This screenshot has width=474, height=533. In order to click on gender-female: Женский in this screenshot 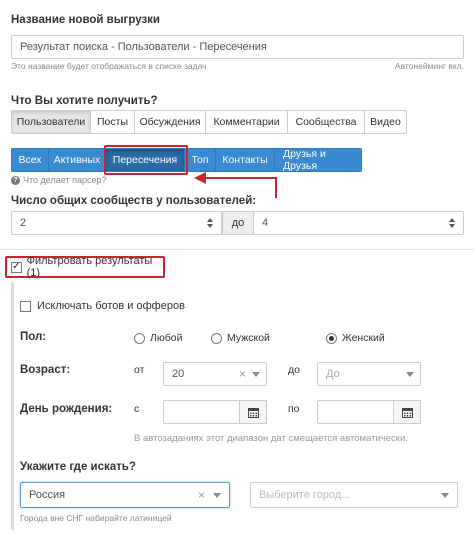, I will do `click(355, 338)`.